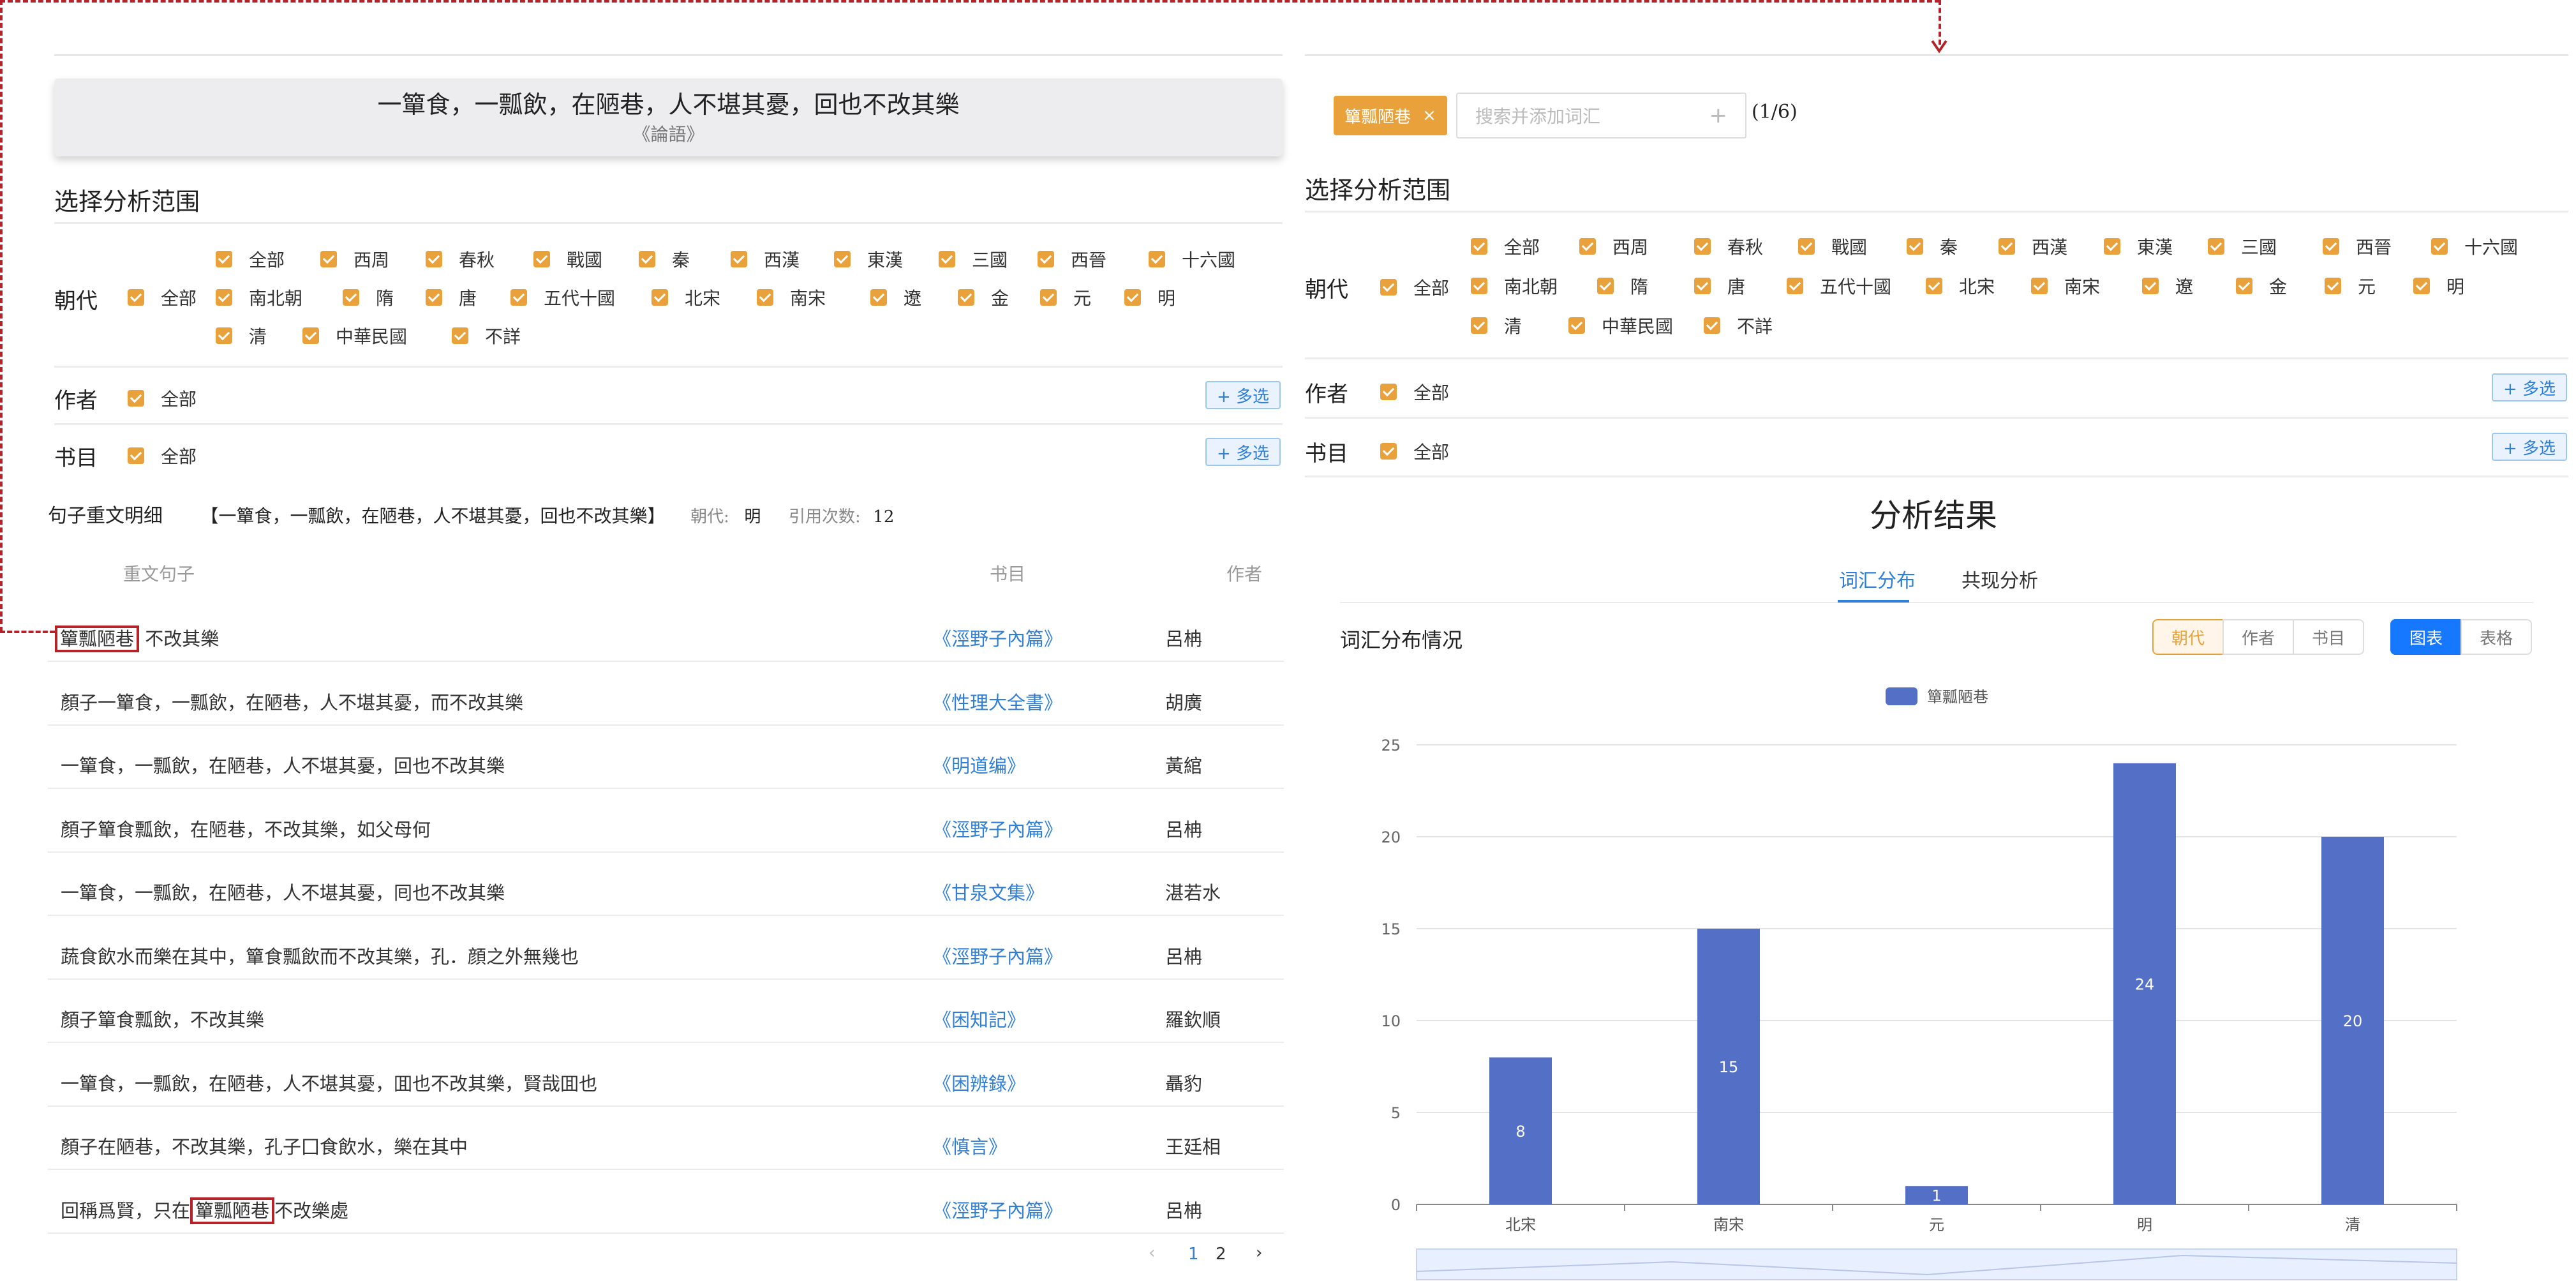 The width and height of the screenshot is (2576, 1281). Describe the element at coordinates (668, 424) in the screenshot. I see `author-divider` at that location.